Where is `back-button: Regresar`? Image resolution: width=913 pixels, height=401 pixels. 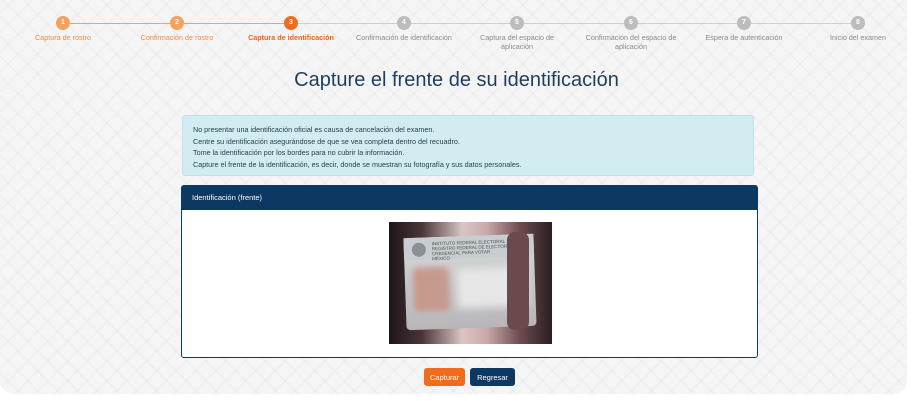 back-button: Regresar is located at coordinates (492, 377).